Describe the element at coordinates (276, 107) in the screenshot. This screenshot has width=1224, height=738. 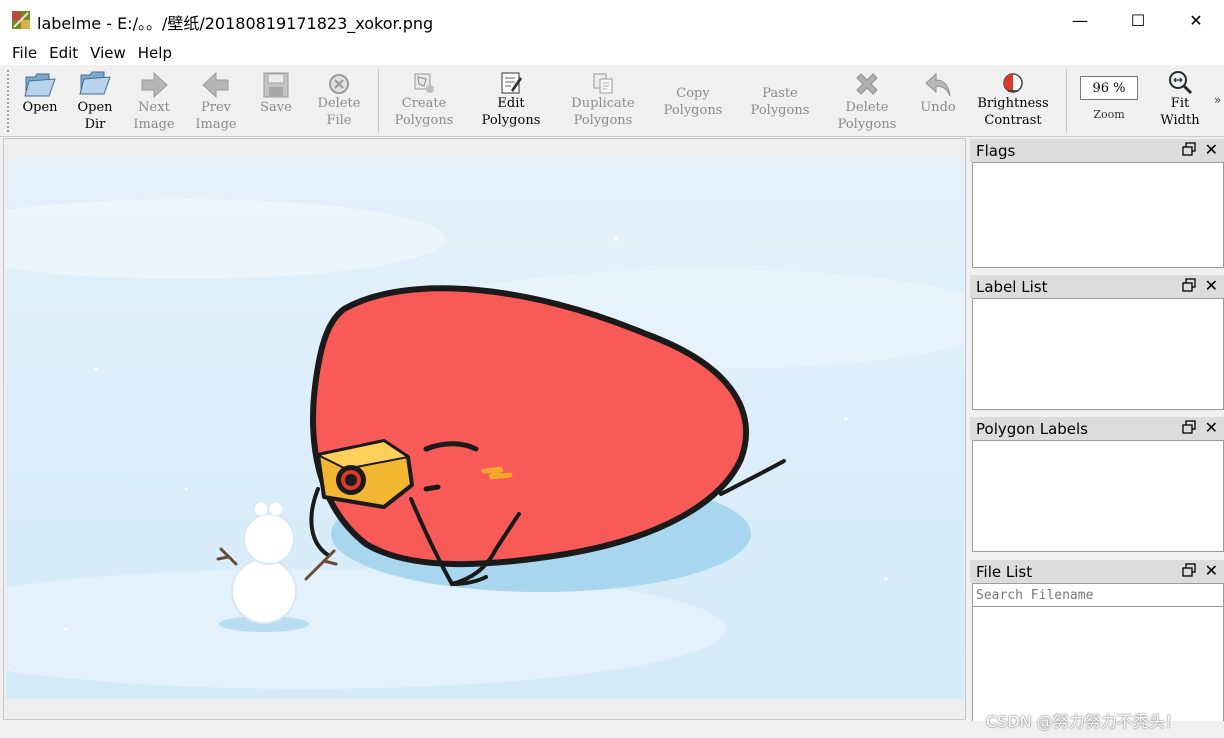
I see `save-label: Save` at that location.